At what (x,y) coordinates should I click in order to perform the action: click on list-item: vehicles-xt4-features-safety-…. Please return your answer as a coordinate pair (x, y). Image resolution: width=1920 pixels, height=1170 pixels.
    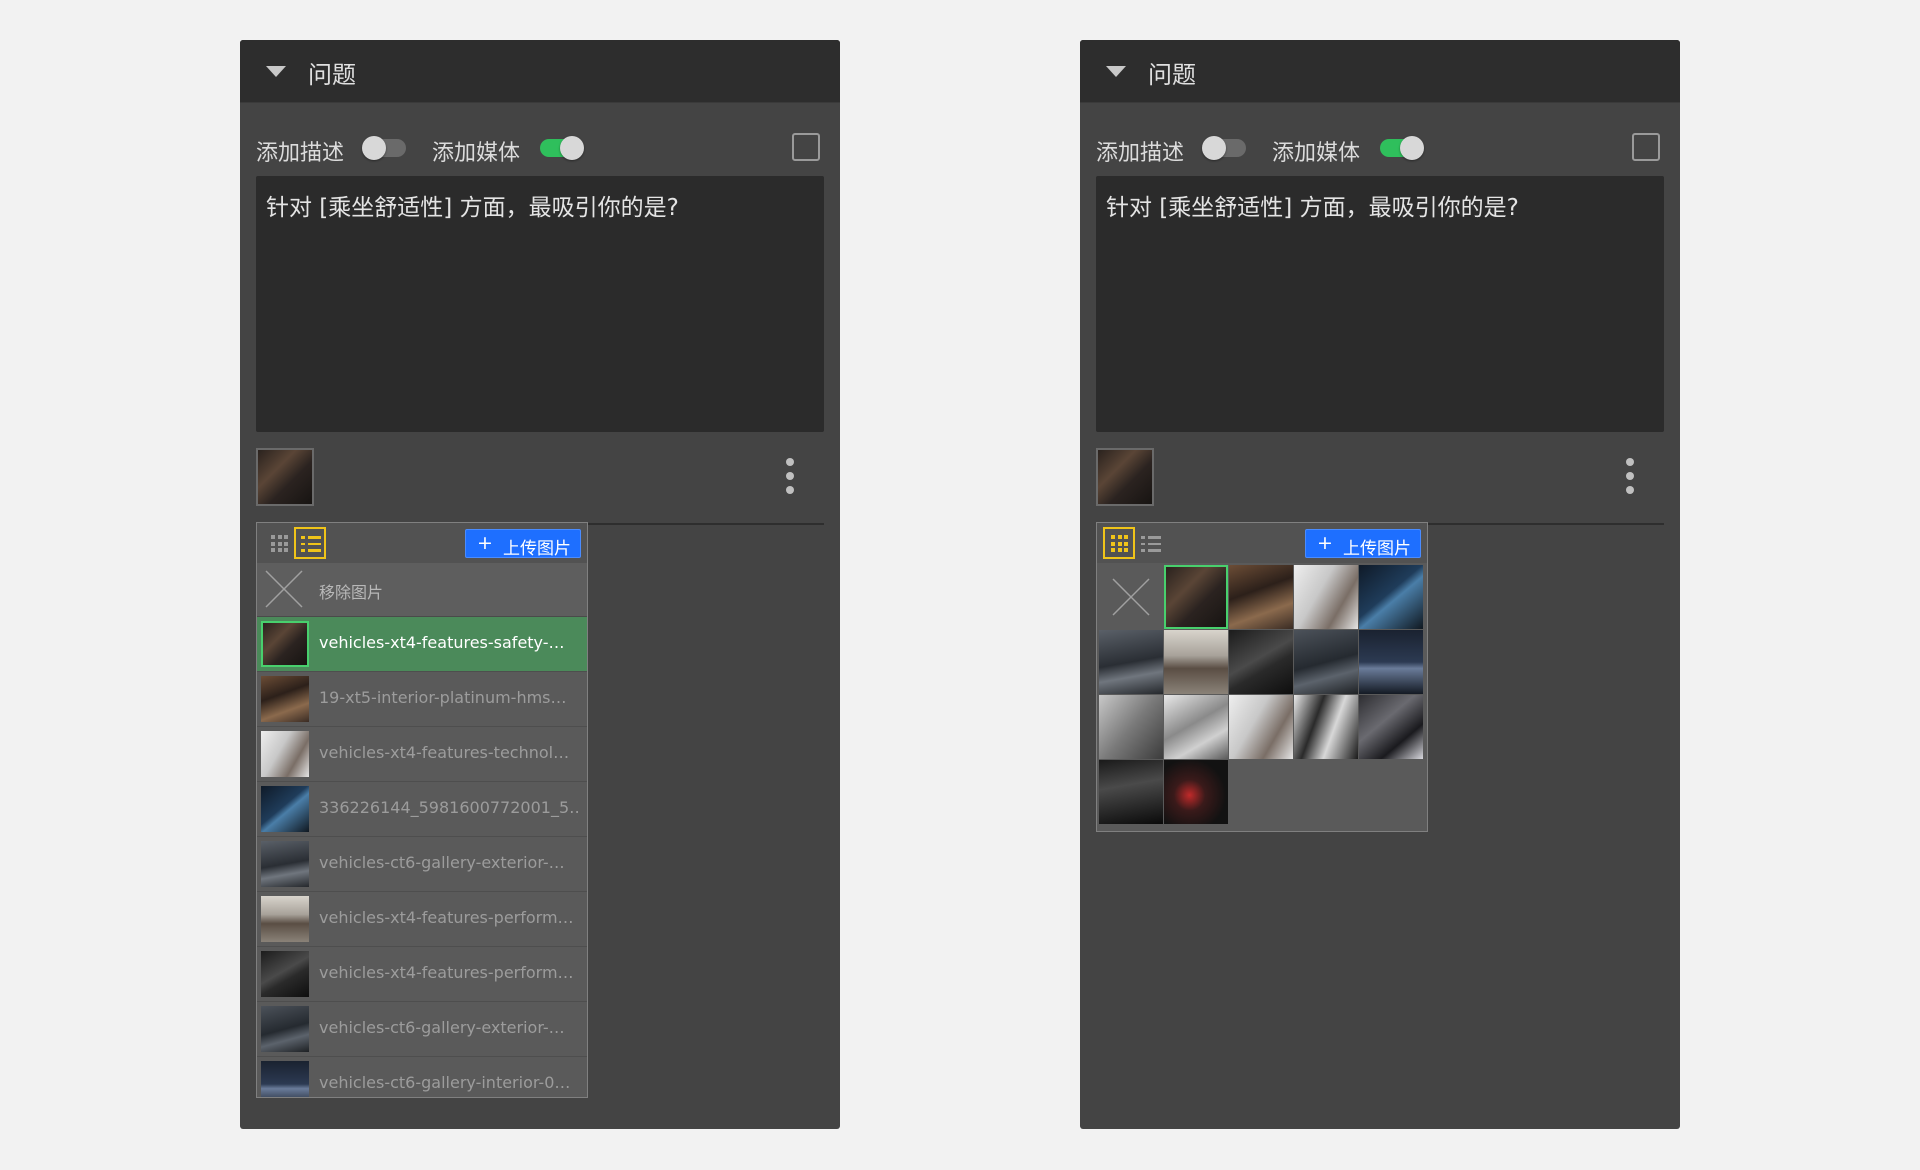
    Looking at the image, I should click on (422, 644).